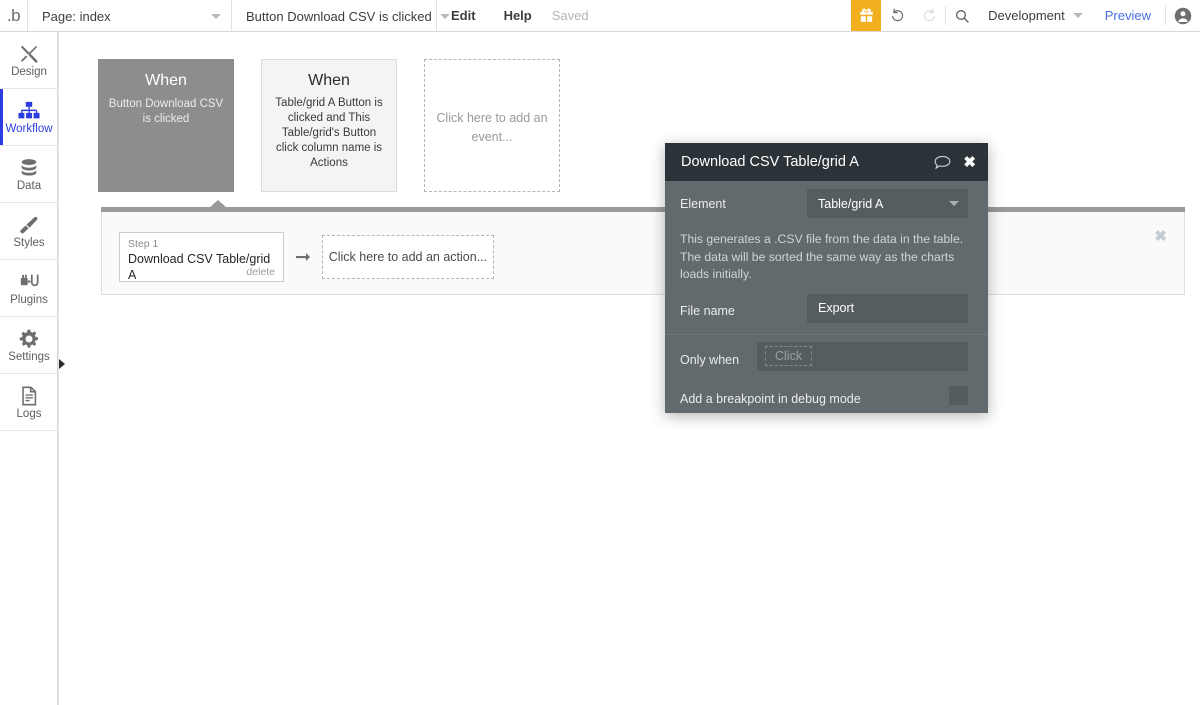  I want to click on sidebar-label-design: Design, so click(29, 72).